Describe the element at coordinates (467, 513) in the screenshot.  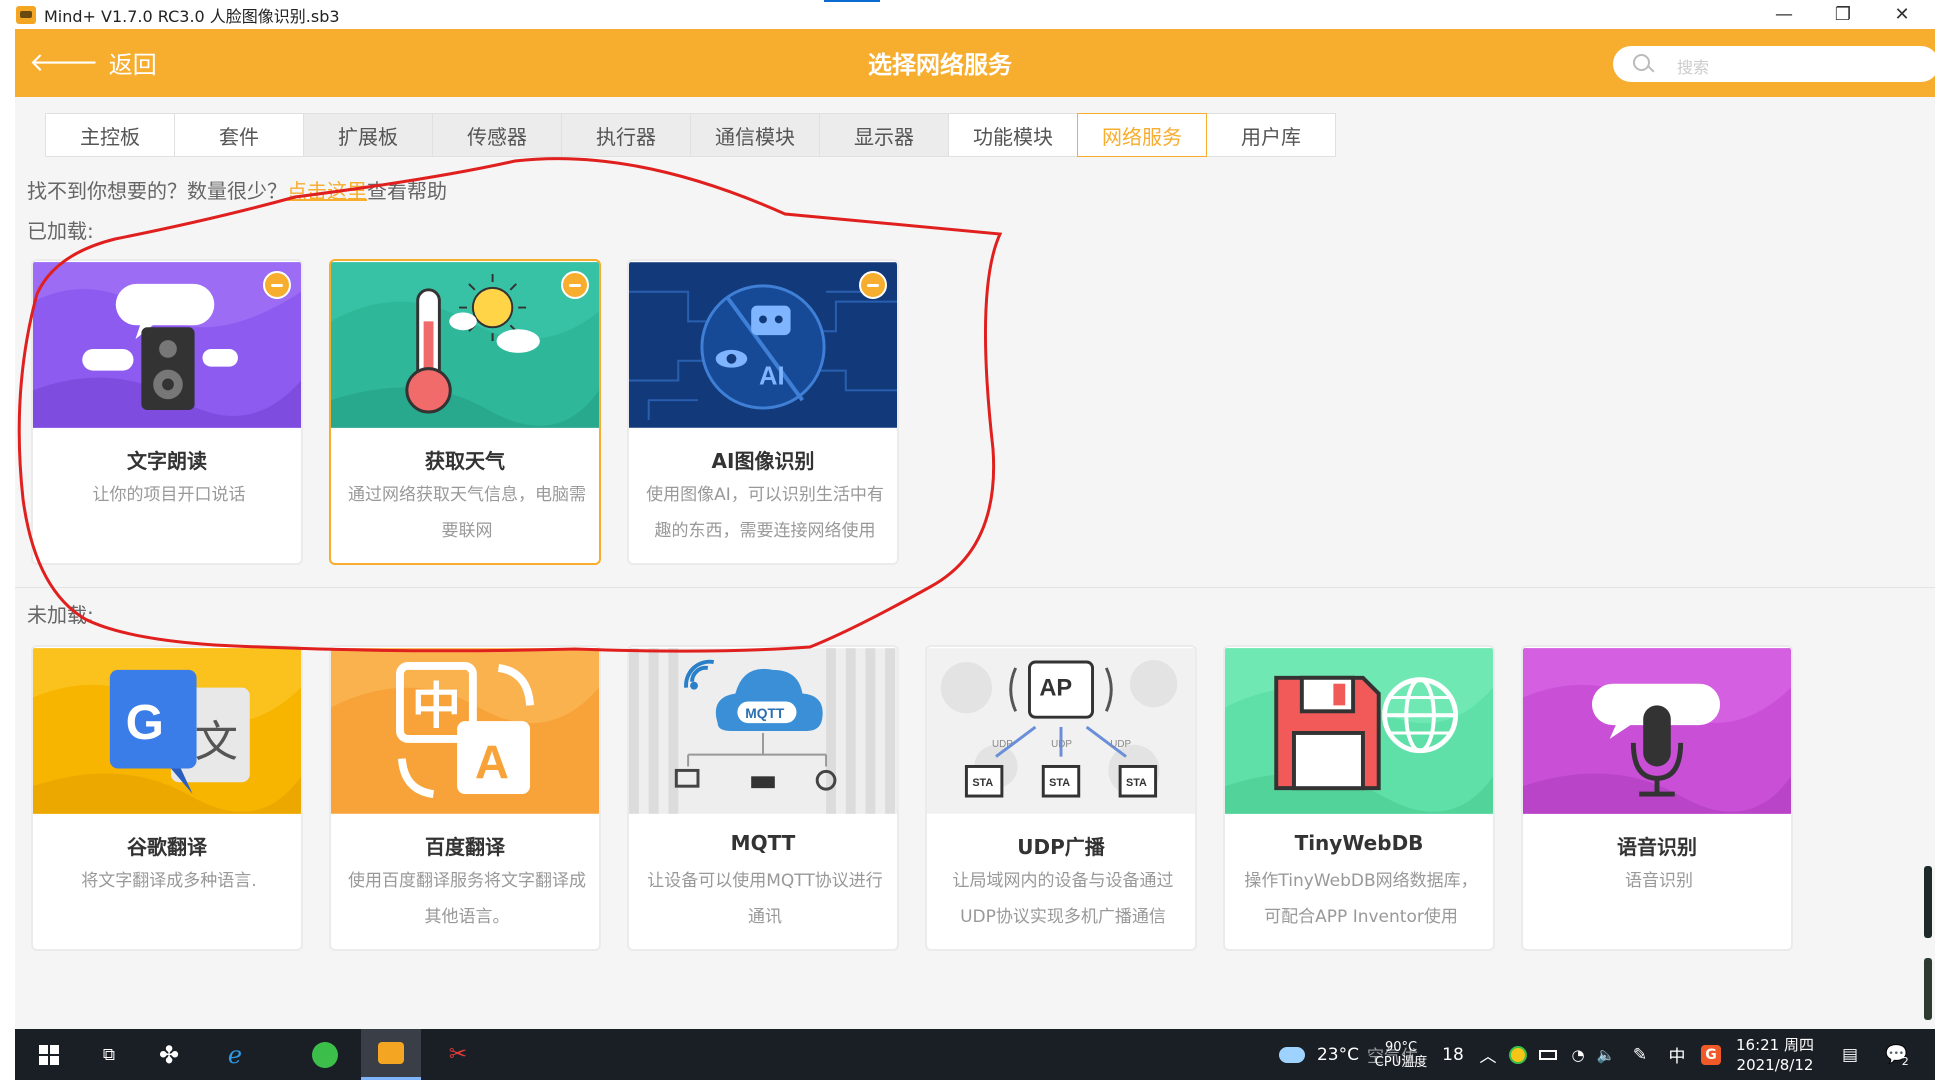
I see `card-description: 通过网络获取天气信息，电脑需要联网` at that location.